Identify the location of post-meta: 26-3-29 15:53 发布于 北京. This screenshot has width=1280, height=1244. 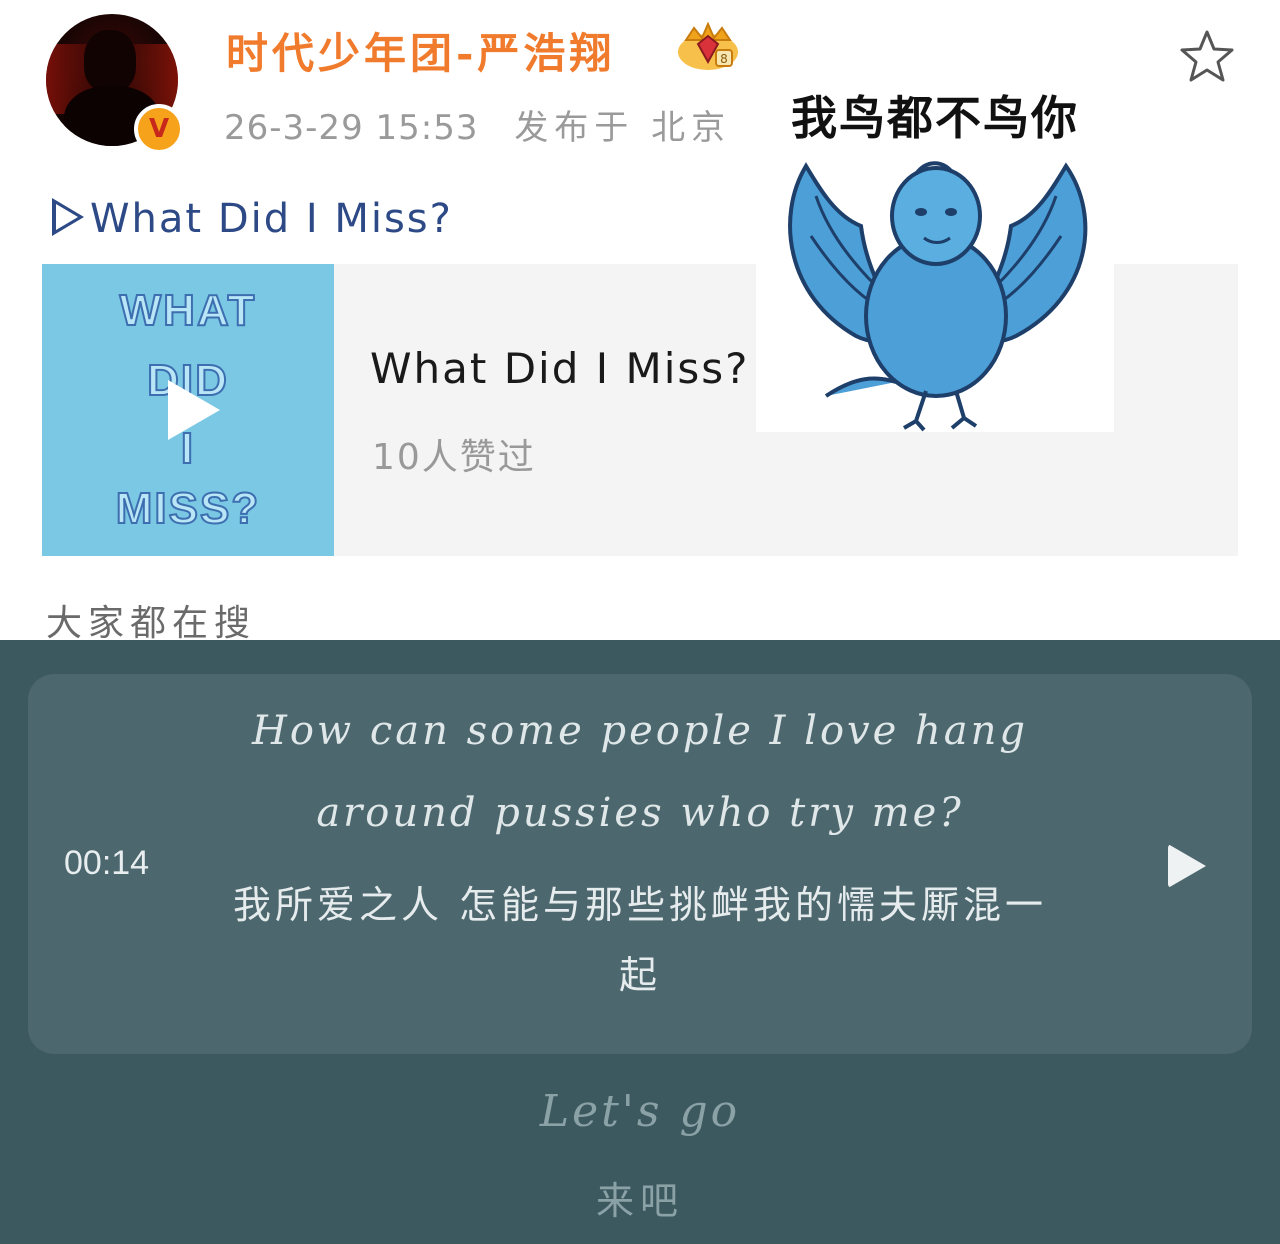
(477, 124).